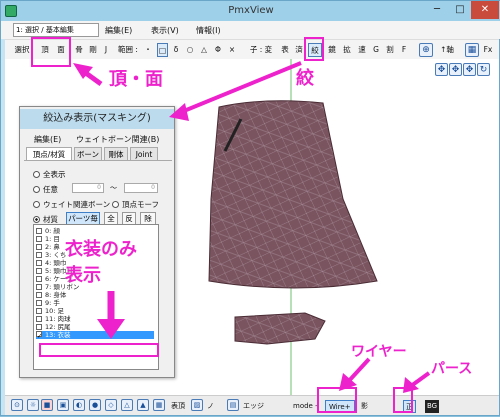 This screenshot has width=500, height=417. Describe the element at coordinates (95, 335) in the screenshot. I see `list-item-selected: ✓ 13: 衣装` at that location.